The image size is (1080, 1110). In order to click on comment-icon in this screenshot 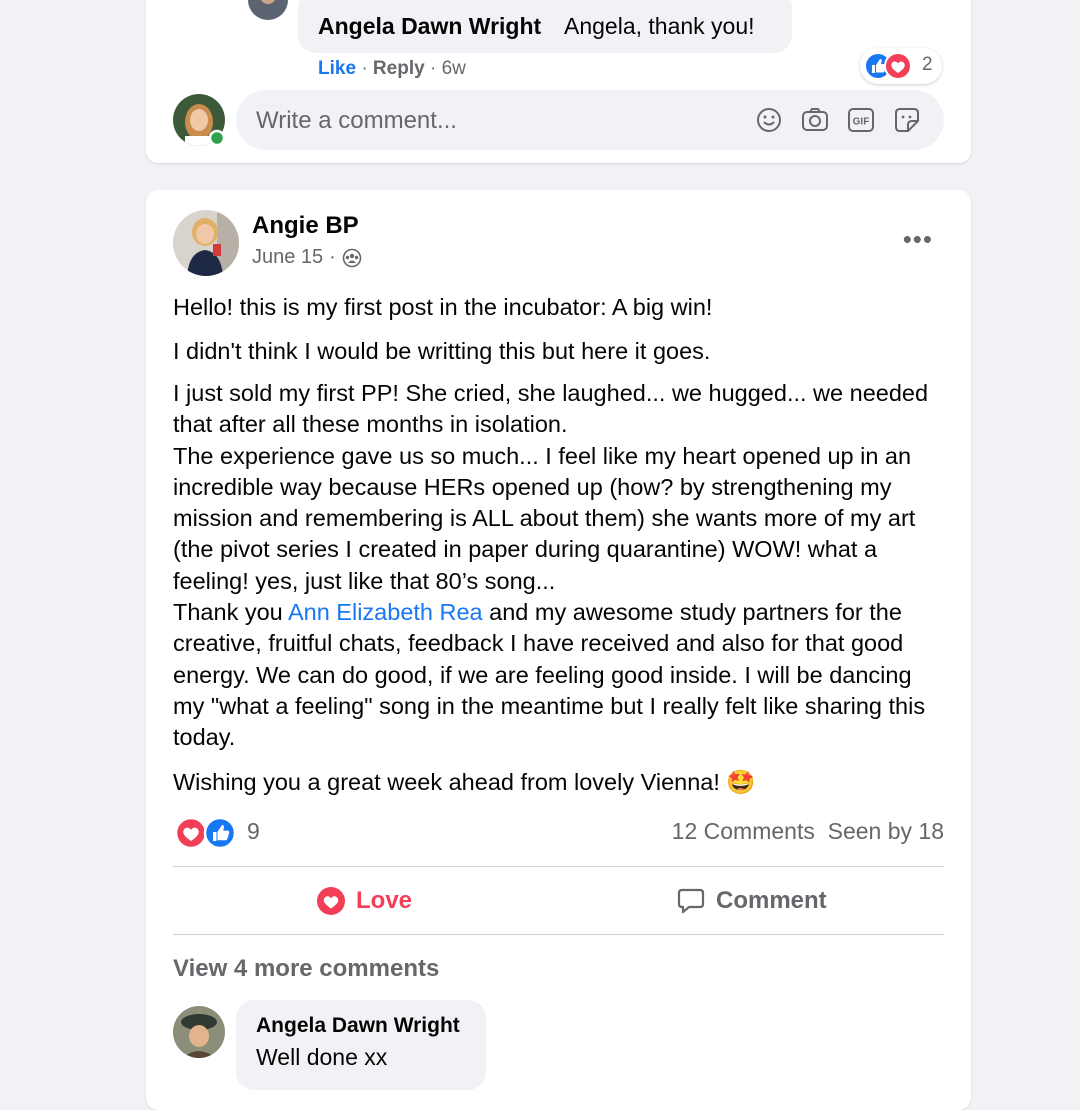, I will do `click(691, 901)`.